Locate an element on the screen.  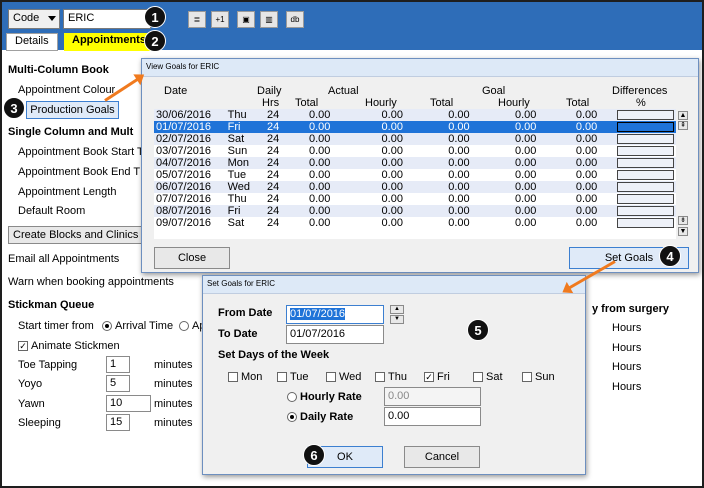
scroll-down-icon: ▼ is located at coordinates (683, 231).